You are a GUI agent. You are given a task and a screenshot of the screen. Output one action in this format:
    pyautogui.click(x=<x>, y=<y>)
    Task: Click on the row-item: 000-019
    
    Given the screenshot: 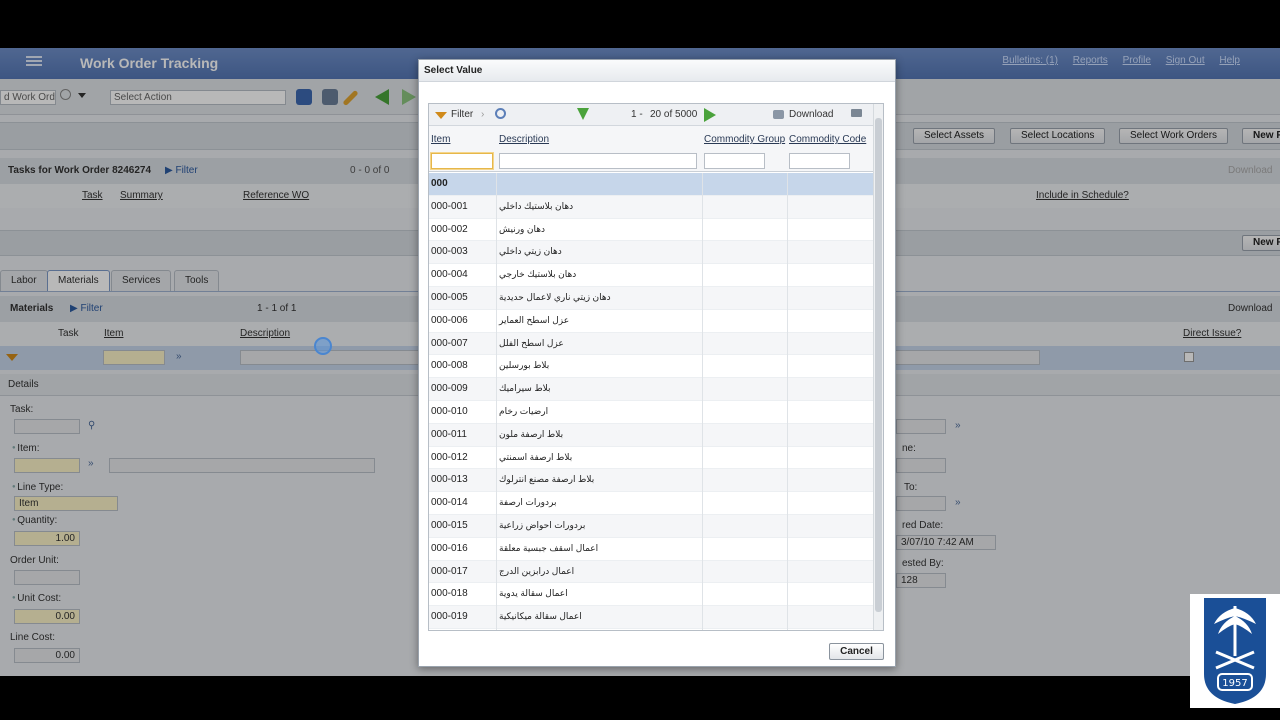 What is the action you would take?
    pyautogui.click(x=449, y=617)
    